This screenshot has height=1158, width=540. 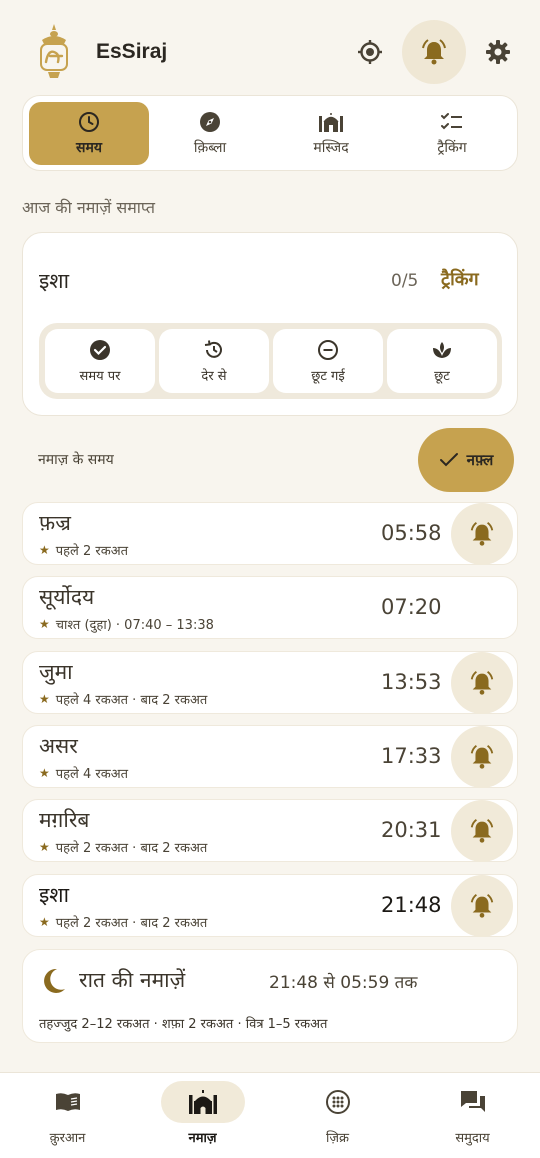 What do you see at coordinates (337, 1138) in the screenshot?
I see `nav-label: ज़िक्र` at bounding box center [337, 1138].